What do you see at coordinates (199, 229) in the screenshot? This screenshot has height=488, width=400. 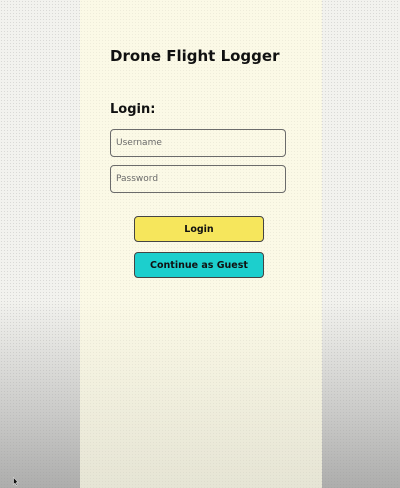 I see `login-button: Login` at bounding box center [199, 229].